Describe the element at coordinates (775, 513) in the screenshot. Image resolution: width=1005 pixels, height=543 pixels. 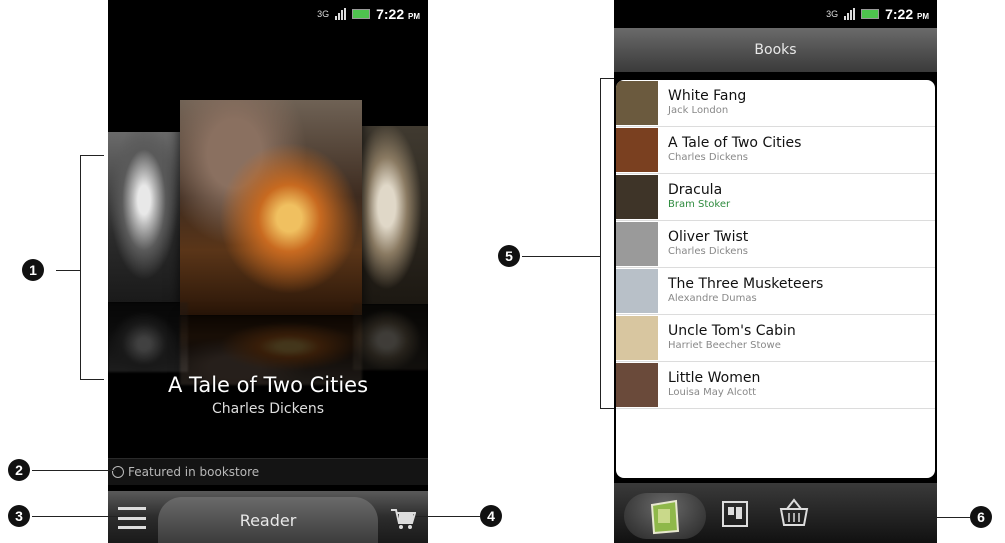
I see `bottom-dock` at that location.